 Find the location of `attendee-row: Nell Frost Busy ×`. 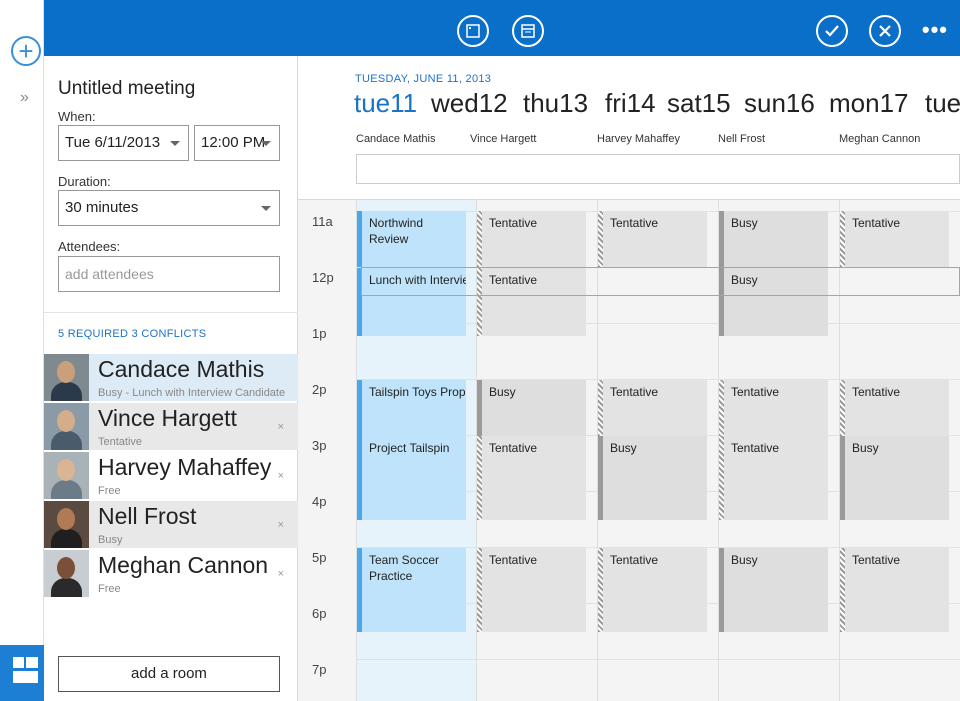

attendee-row: Nell Frost Busy × is located at coordinates (171, 524).